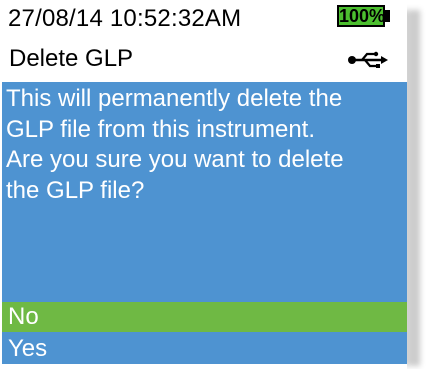  Describe the element at coordinates (368, 59) in the screenshot. I see `usb-icon` at that location.